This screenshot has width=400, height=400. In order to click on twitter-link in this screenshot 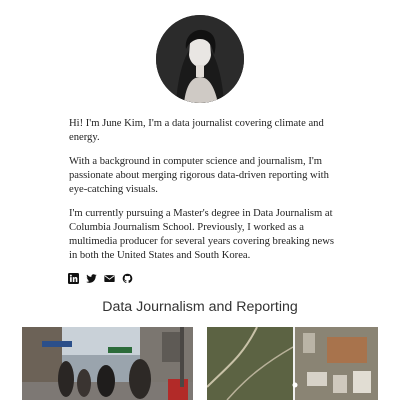, I will do `click(91, 278)`.